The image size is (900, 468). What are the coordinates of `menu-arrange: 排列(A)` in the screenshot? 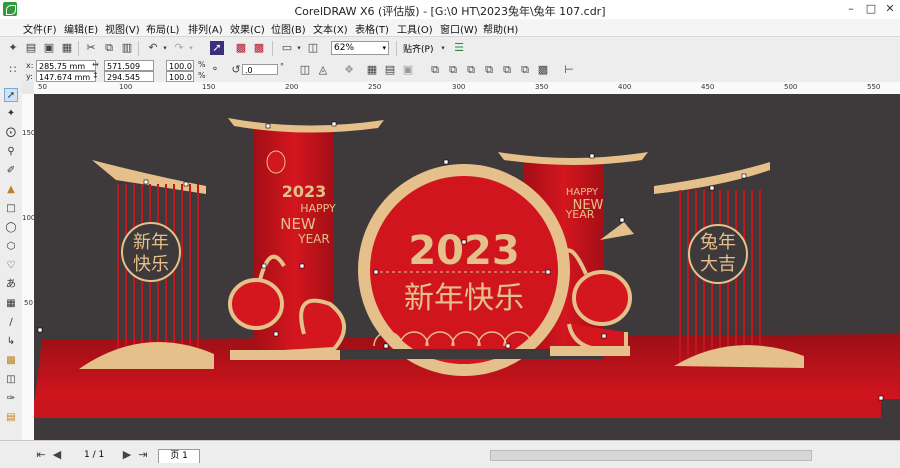 It's located at (205, 28).